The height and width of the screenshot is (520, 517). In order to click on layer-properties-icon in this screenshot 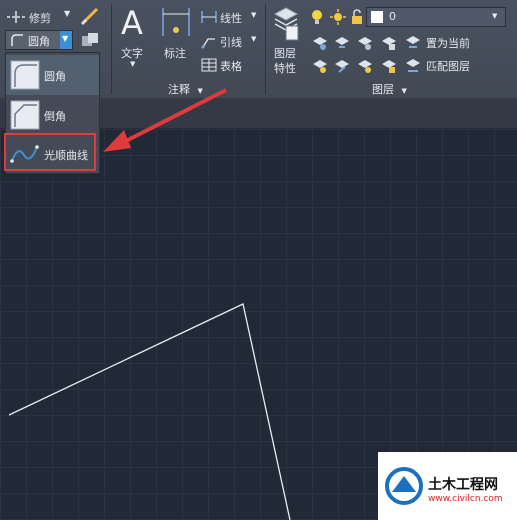, I will do `click(286, 24)`.